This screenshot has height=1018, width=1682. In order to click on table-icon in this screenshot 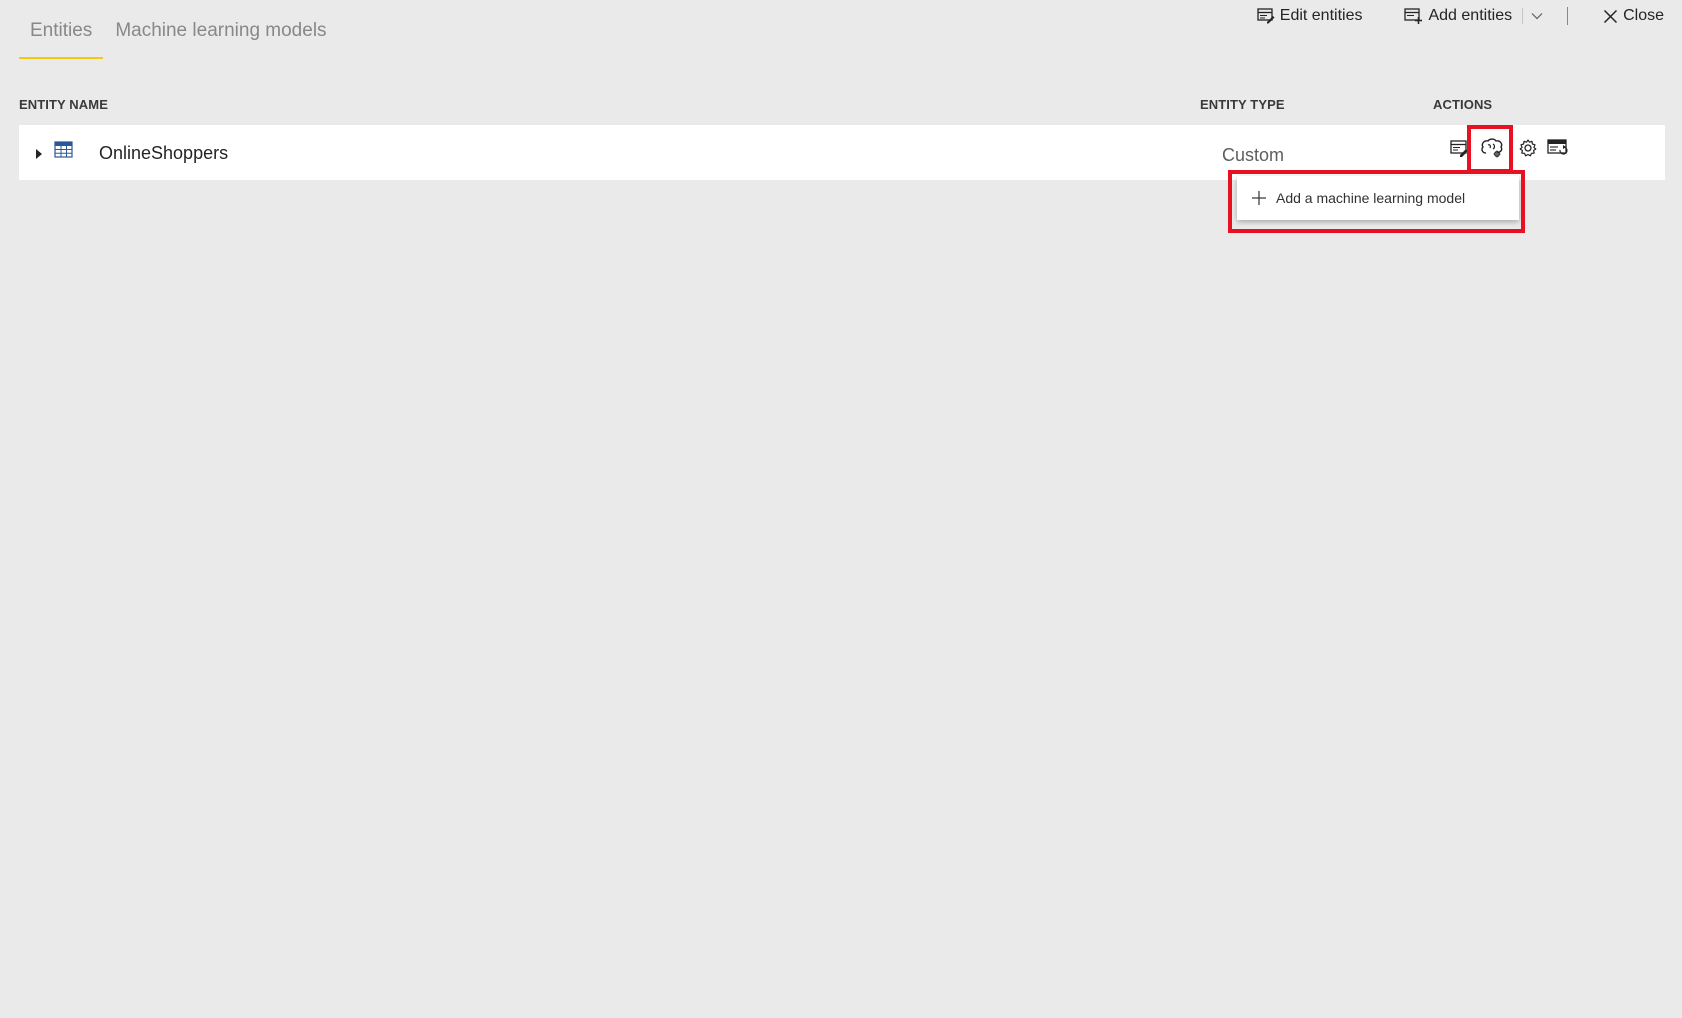, I will do `click(63, 149)`.